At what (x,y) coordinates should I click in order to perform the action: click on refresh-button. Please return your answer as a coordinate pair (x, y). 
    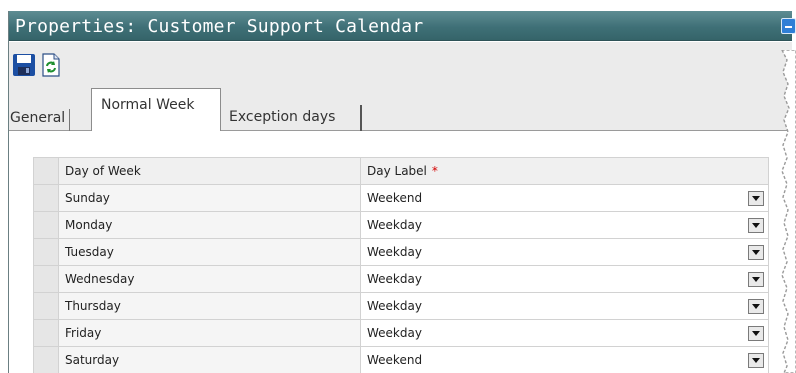
    Looking at the image, I should click on (51, 65).